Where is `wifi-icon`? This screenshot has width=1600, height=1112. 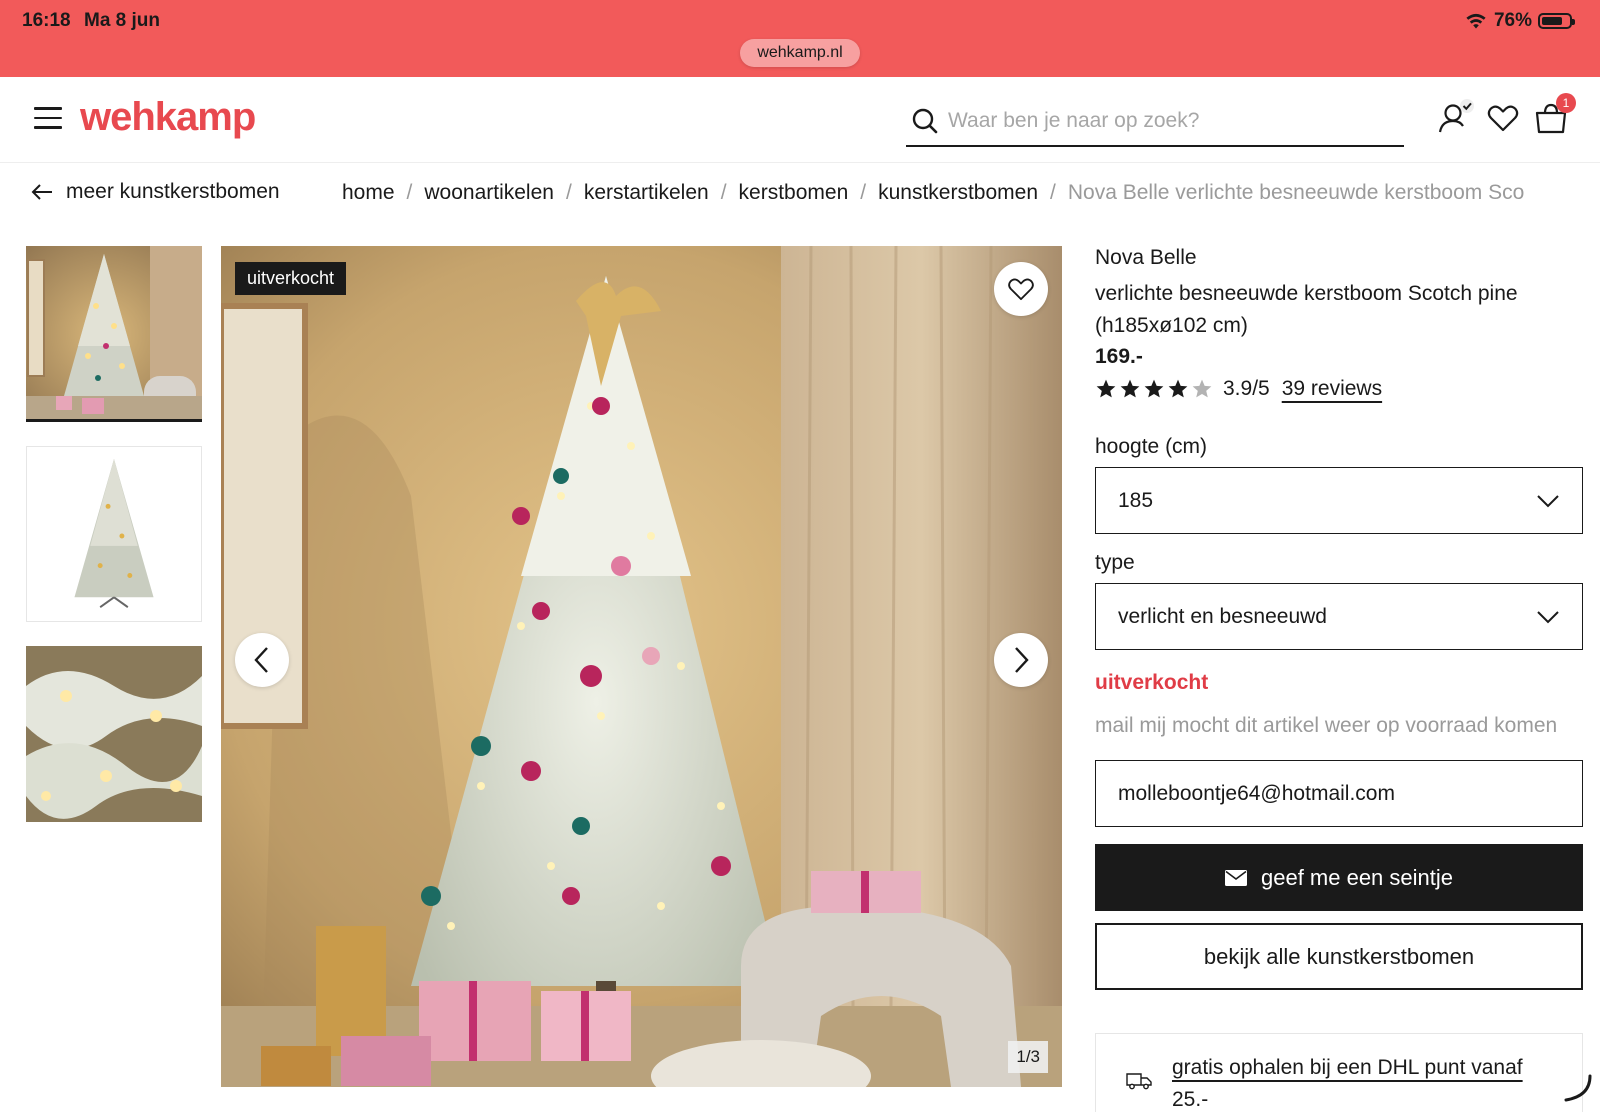
wifi-icon is located at coordinates (1476, 21).